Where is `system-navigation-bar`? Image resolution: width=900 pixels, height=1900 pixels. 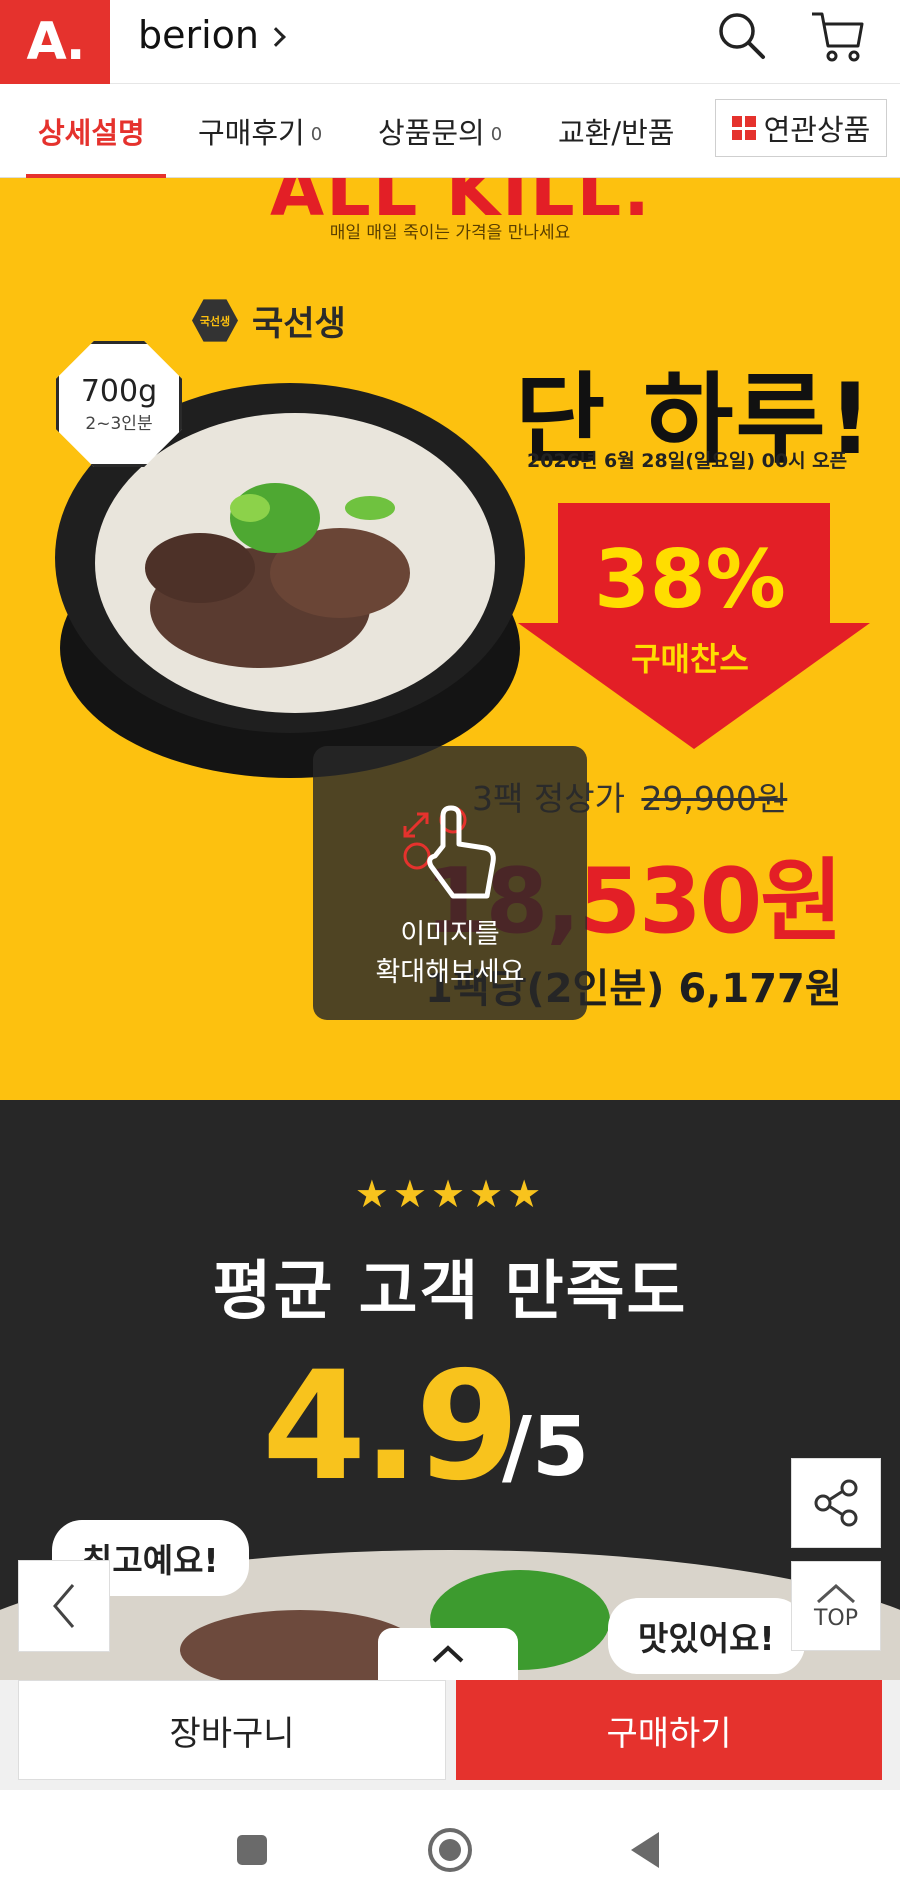 system-navigation-bar is located at coordinates (450, 1845).